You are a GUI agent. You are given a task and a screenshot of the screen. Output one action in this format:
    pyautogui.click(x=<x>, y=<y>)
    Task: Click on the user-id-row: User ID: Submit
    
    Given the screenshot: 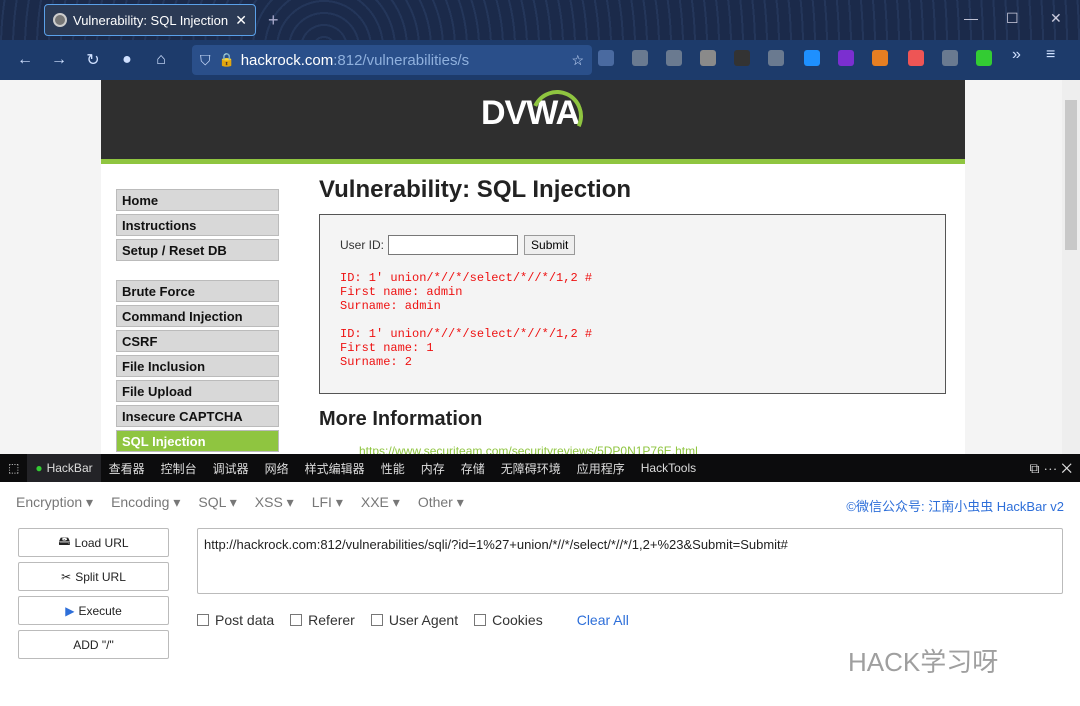 What is the action you would take?
    pyautogui.click(x=632, y=245)
    